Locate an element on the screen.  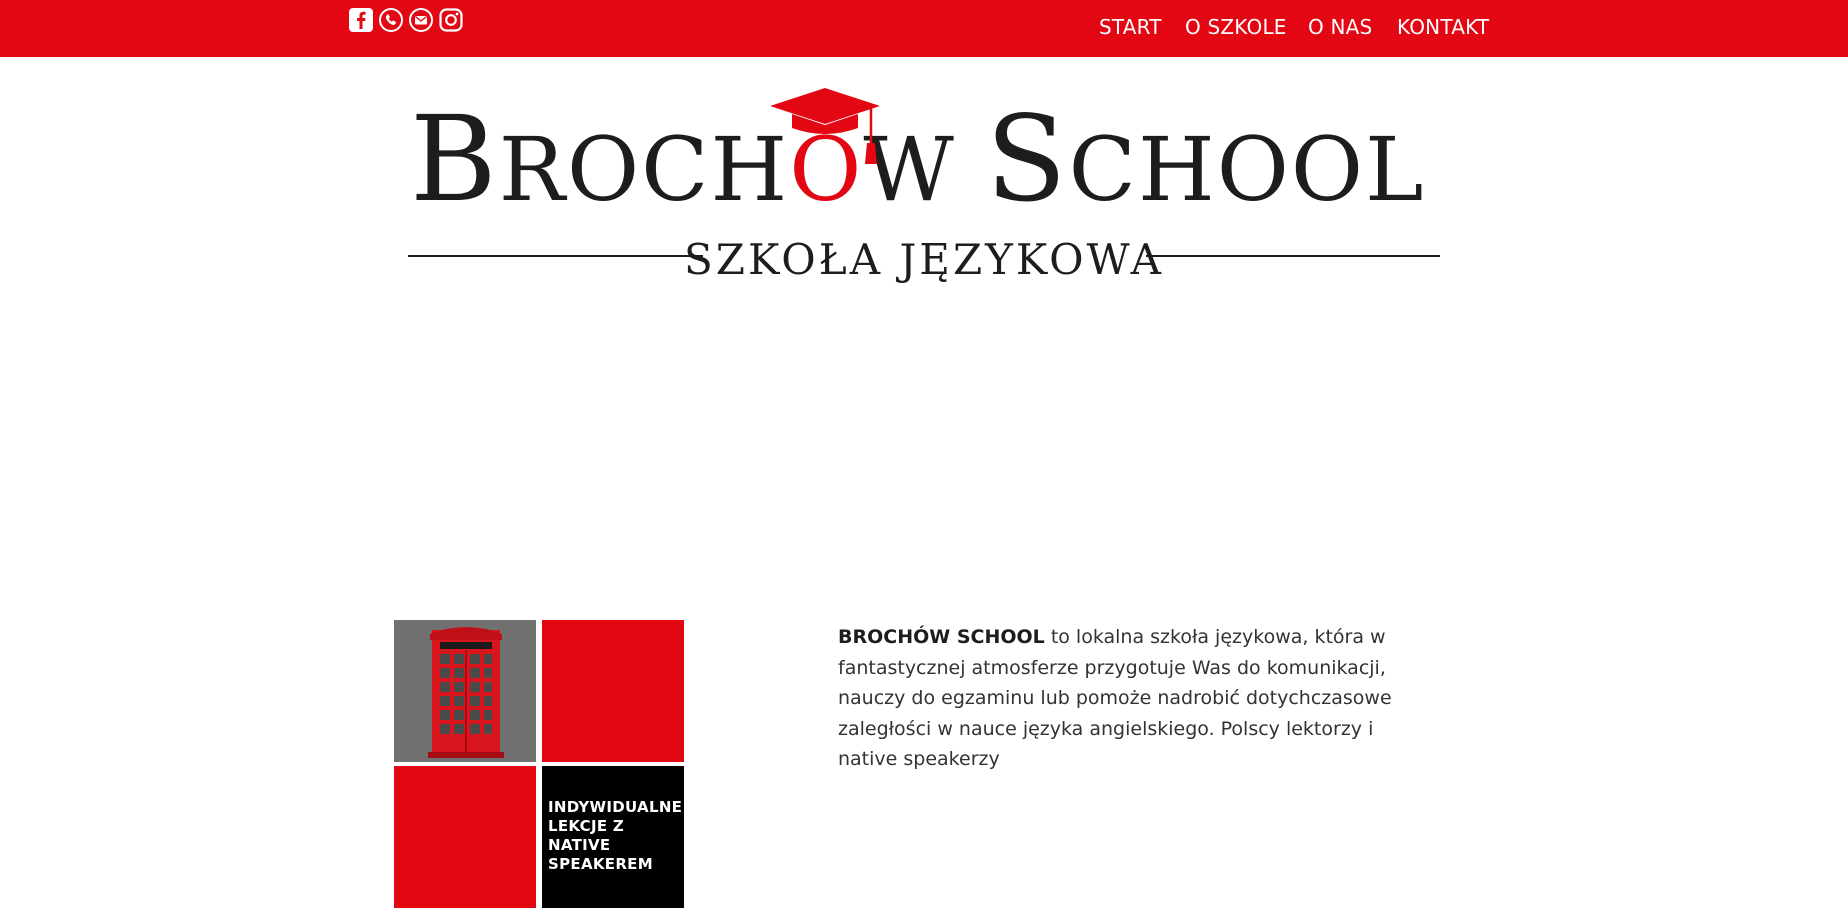
site-logo: BROCHOW SCHOOL SZKOŁA JĘZYKOWA is located at coordinates (924, 189).